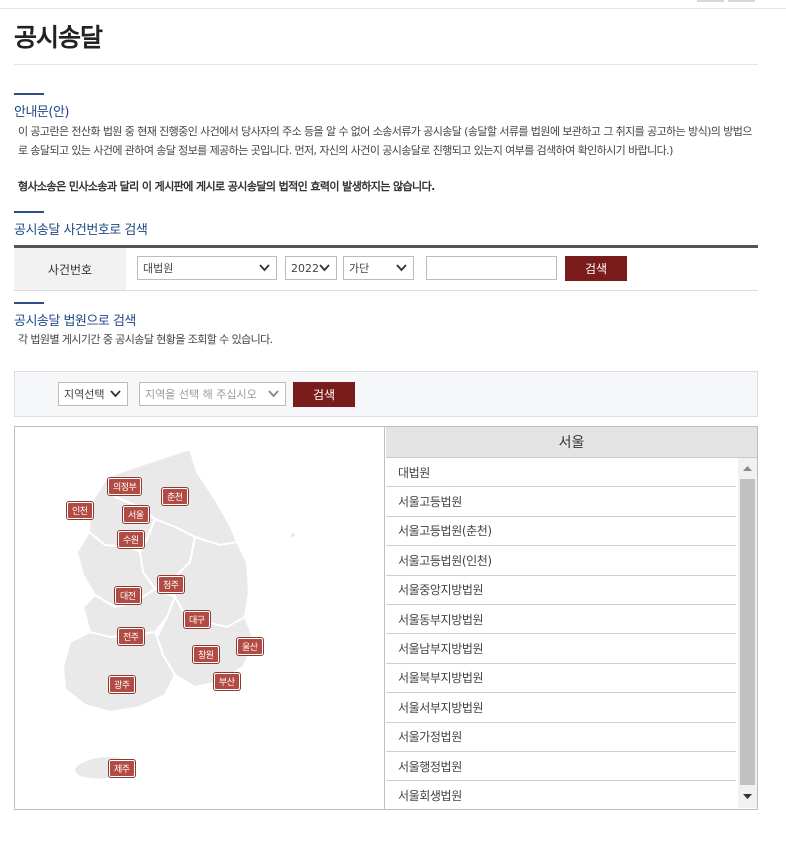 The height and width of the screenshot is (842, 786). Describe the element at coordinates (131, 539) in the screenshot. I see `map-label-suwon: 수원` at that location.